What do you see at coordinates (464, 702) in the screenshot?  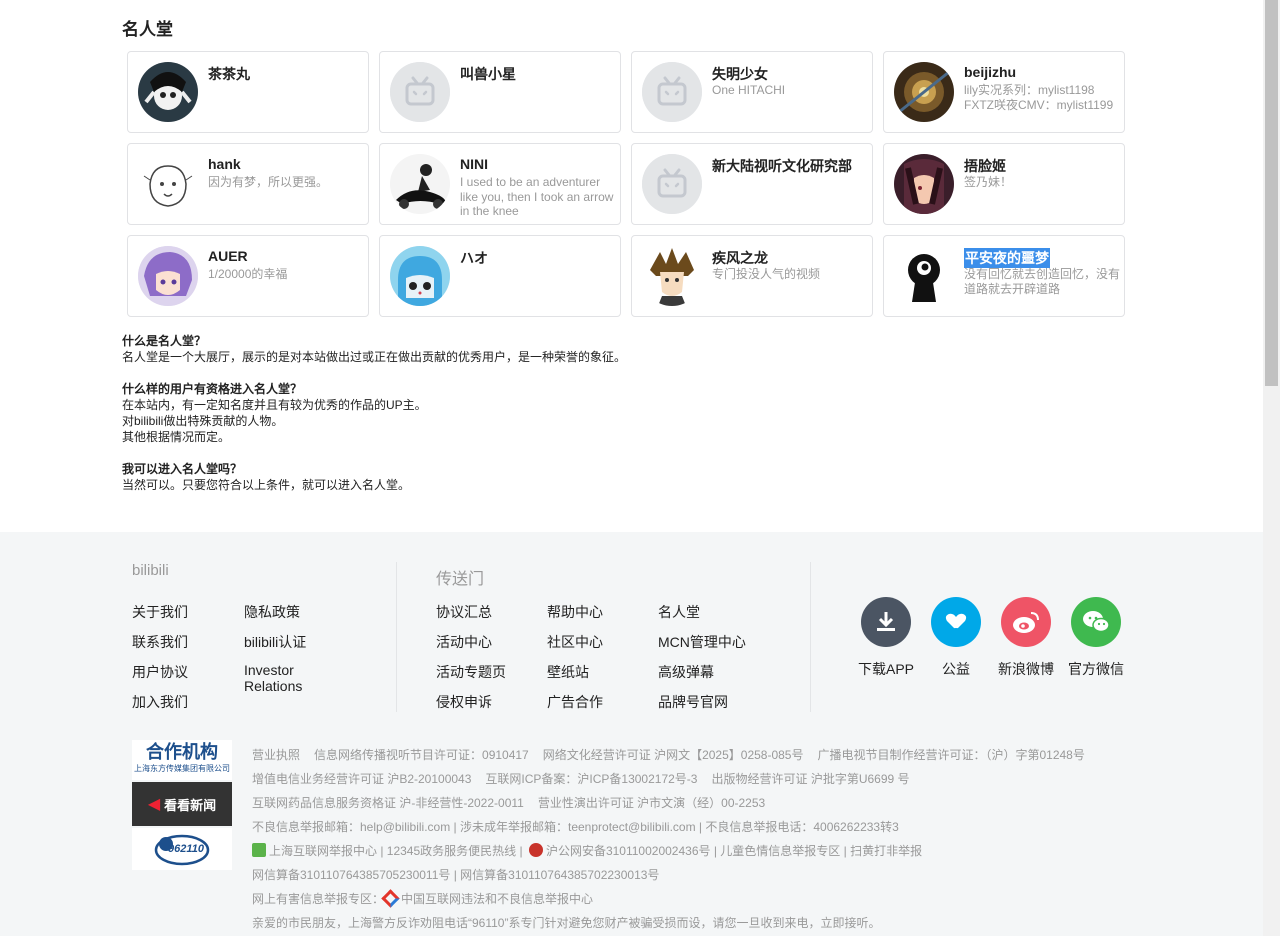 I see `footer-link: 侵权申诉` at bounding box center [464, 702].